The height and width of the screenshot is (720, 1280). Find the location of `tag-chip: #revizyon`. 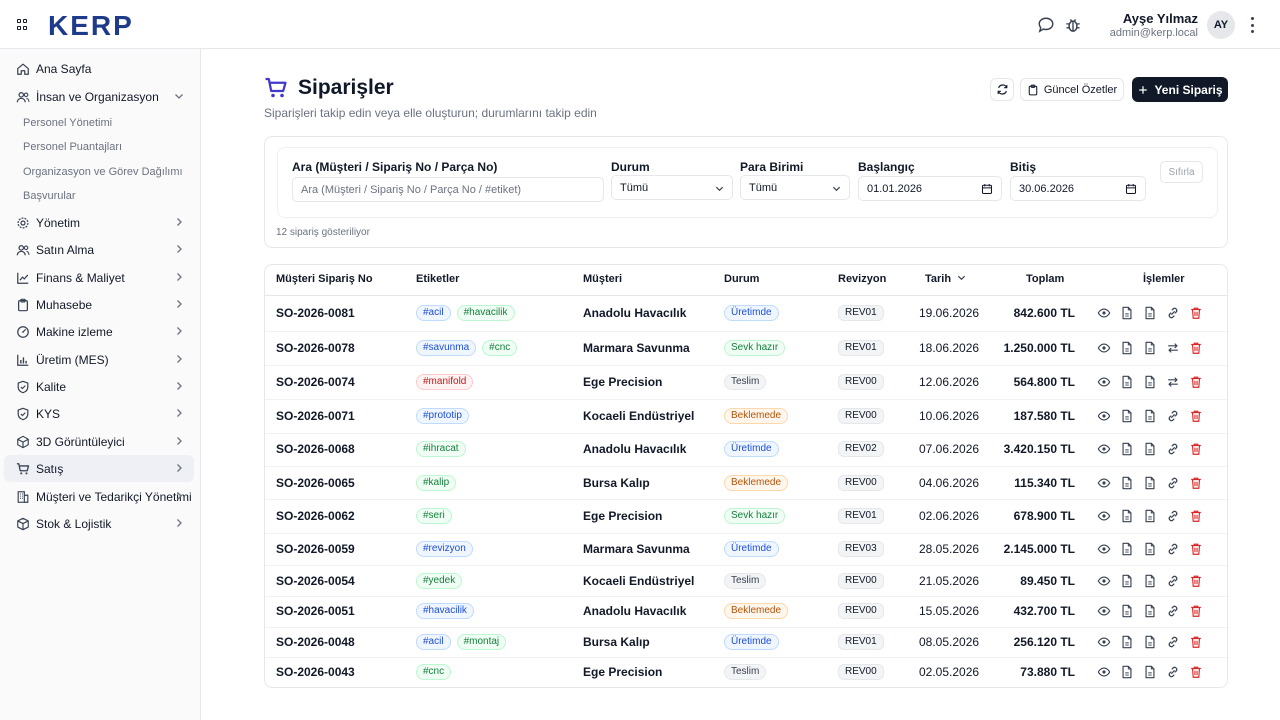

tag-chip: #revizyon is located at coordinates (444, 549).